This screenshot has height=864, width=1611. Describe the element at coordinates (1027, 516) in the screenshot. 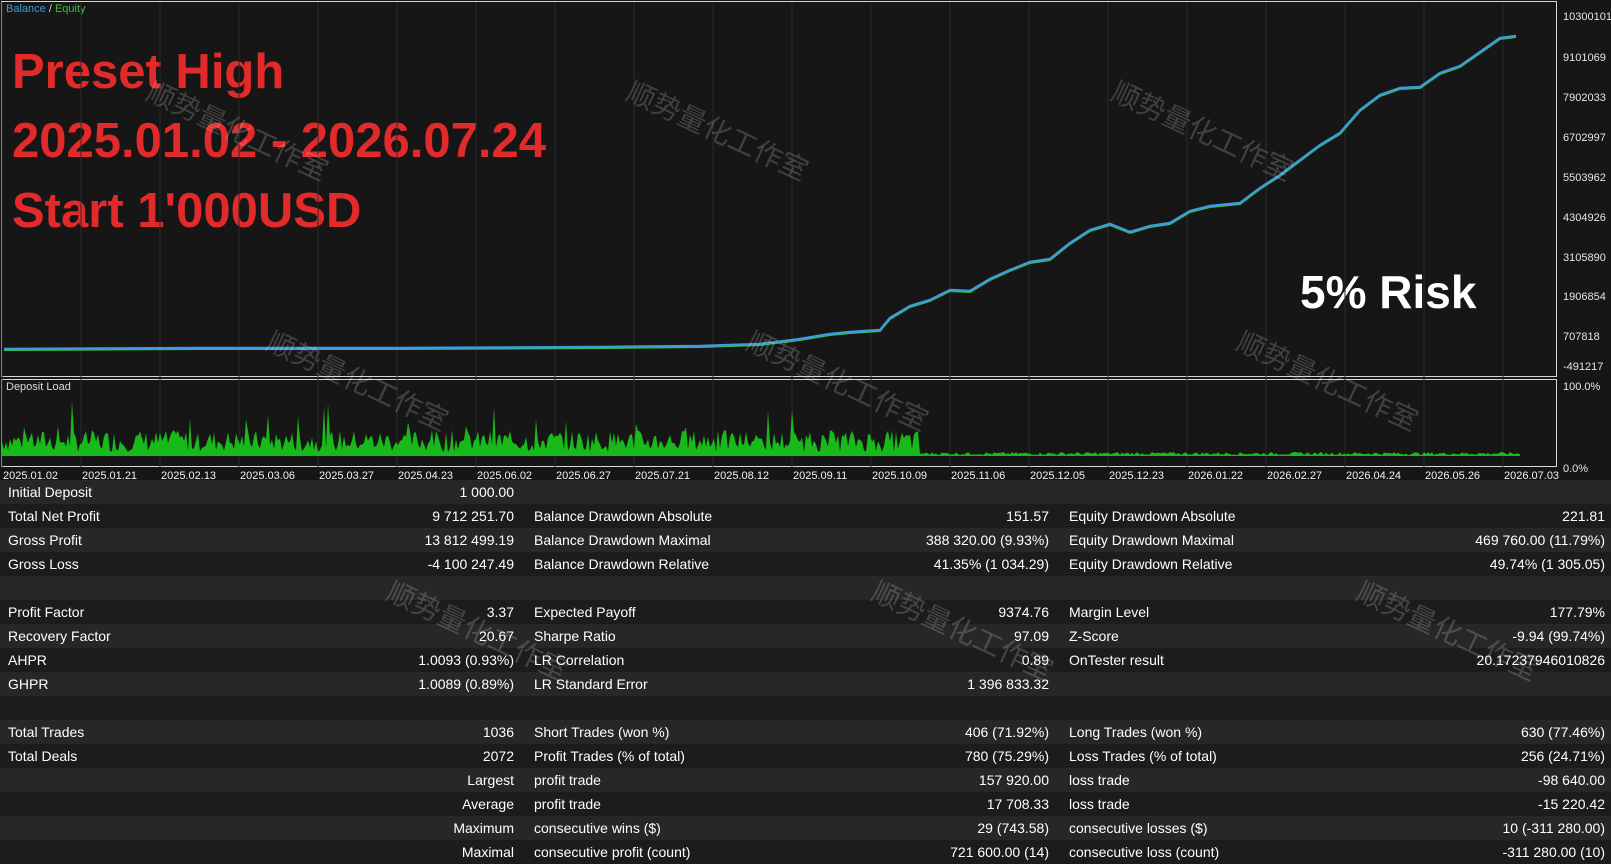

I see `stat-value: 151.57` at that location.